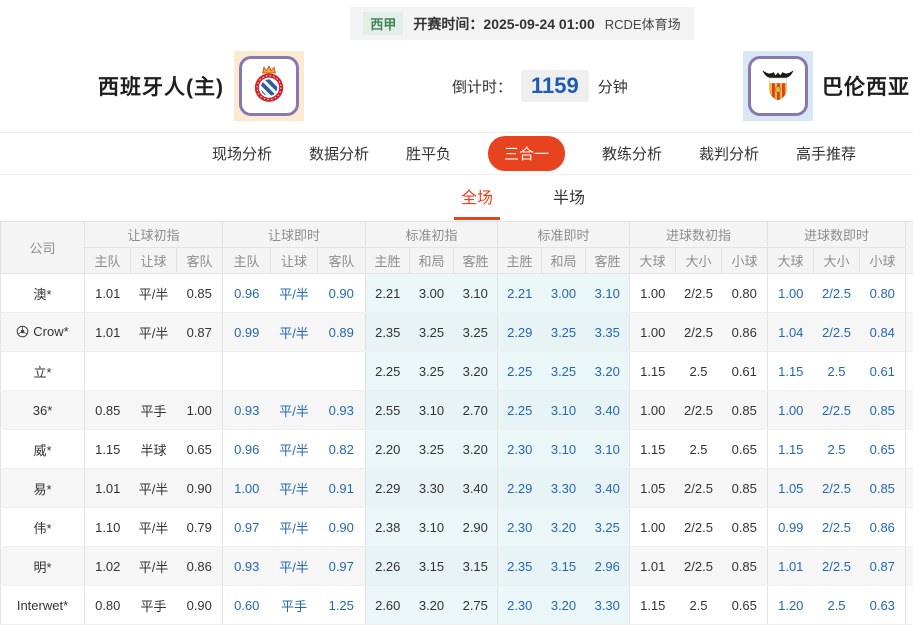 This screenshot has width=913, height=625. I want to click on sub-header-3-1: 和局, so click(564, 261).